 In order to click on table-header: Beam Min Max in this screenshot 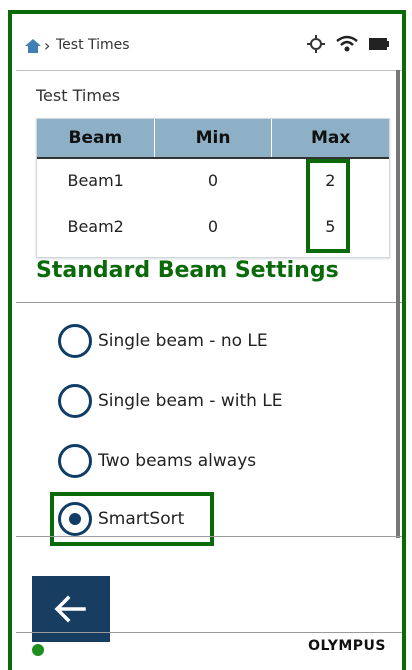, I will do `click(213, 139)`.